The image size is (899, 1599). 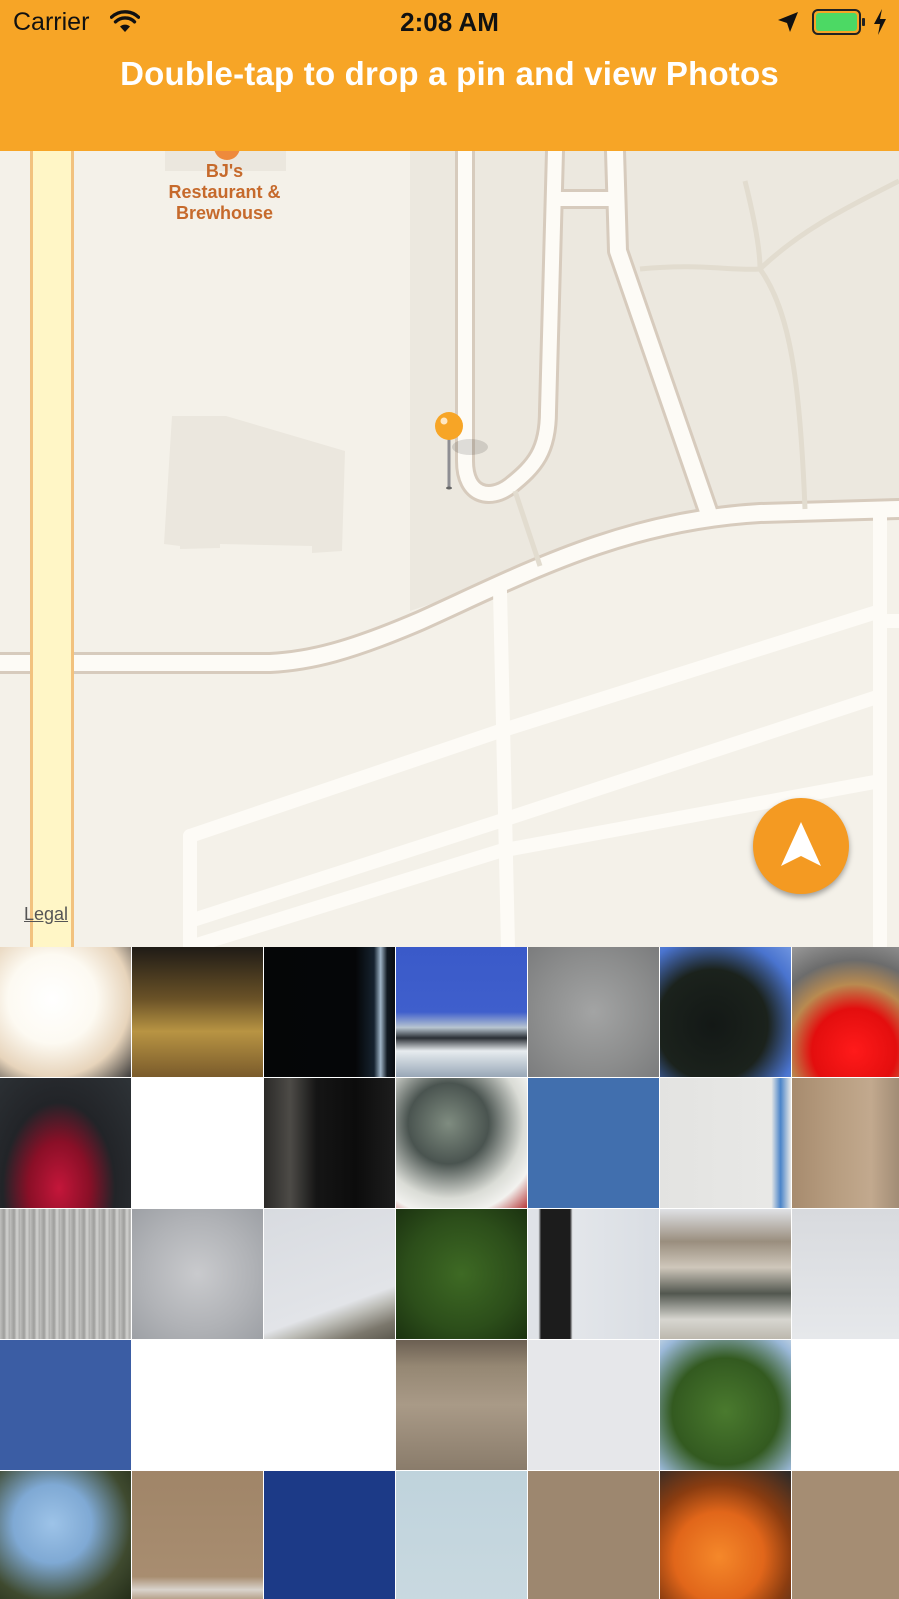 I want to click on locate-me-button, so click(x=801, y=846).